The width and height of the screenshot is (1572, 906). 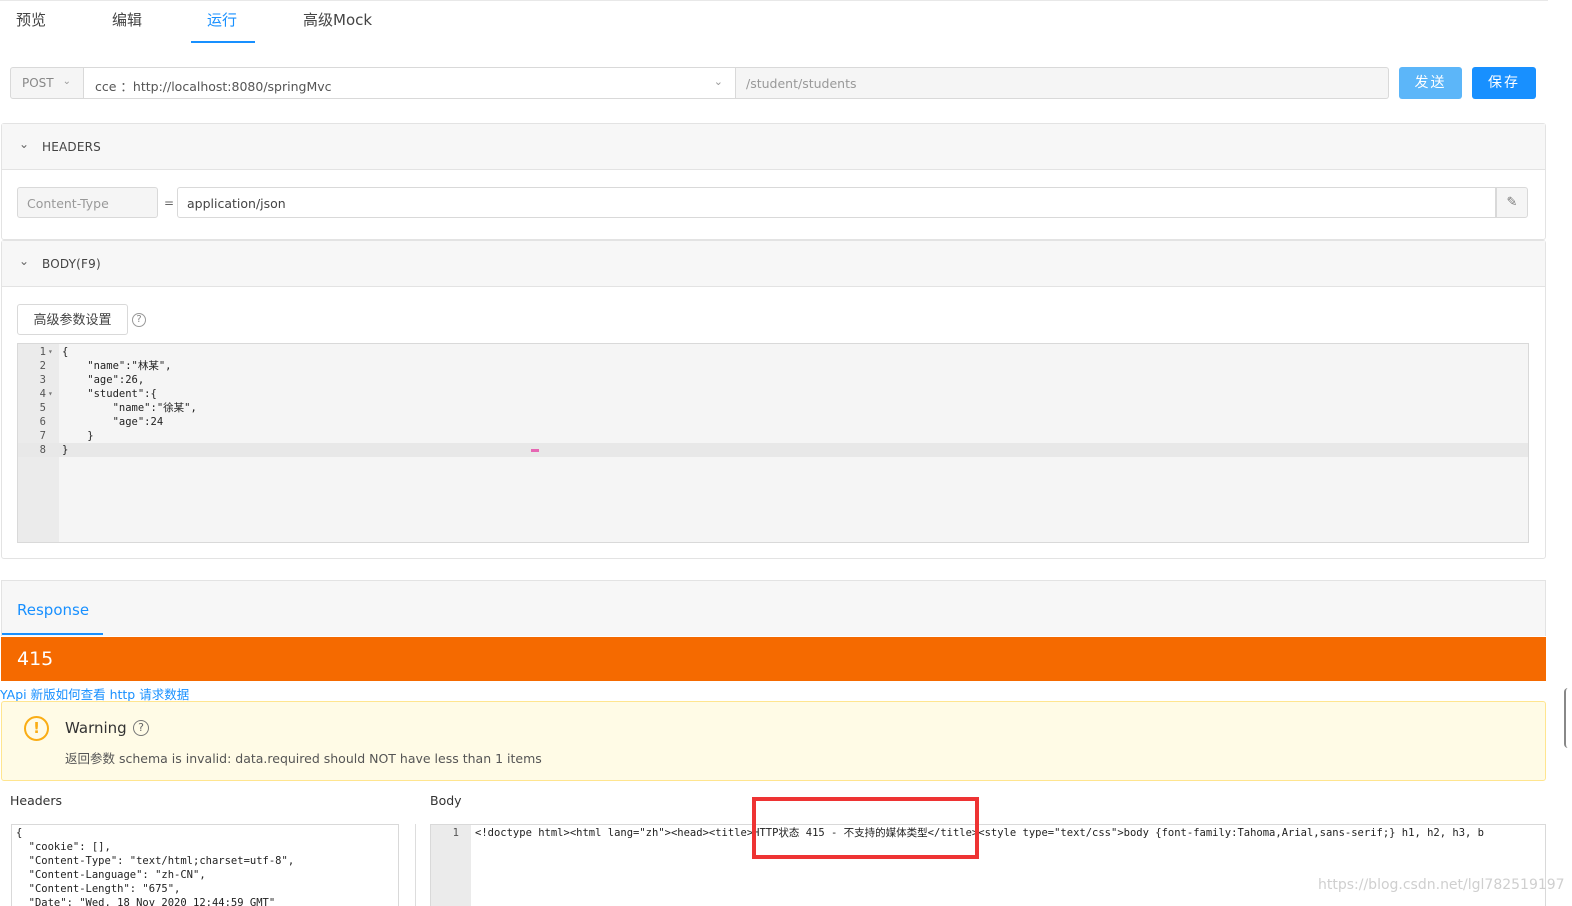 I want to click on method-value: POST, so click(x=38, y=83).